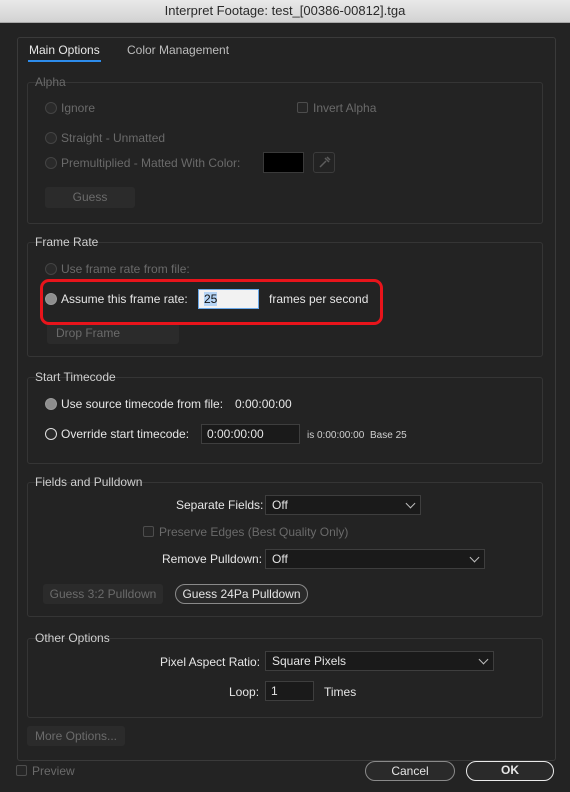  What do you see at coordinates (125, 269) in the screenshot?
I see `use-file-rate-label: Use frame rate from file:` at bounding box center [125, 269].